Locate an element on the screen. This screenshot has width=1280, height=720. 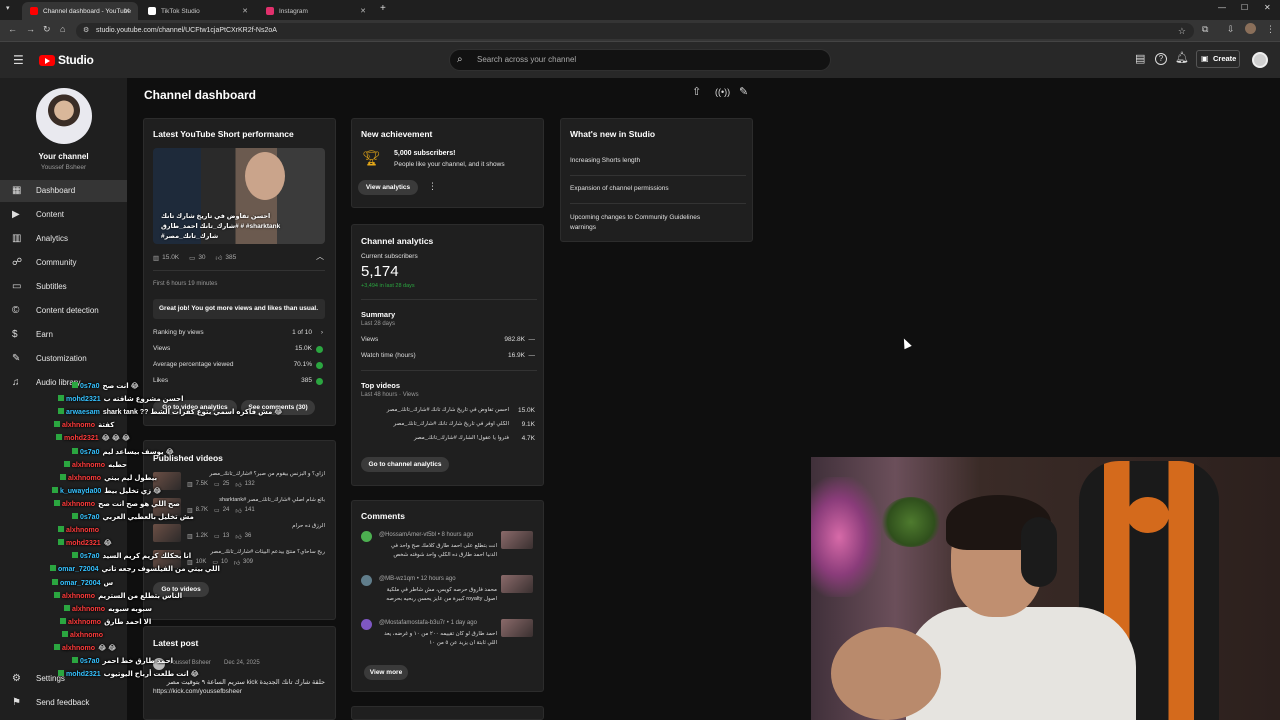
chat-text: س is located at coordinates (108, 583).